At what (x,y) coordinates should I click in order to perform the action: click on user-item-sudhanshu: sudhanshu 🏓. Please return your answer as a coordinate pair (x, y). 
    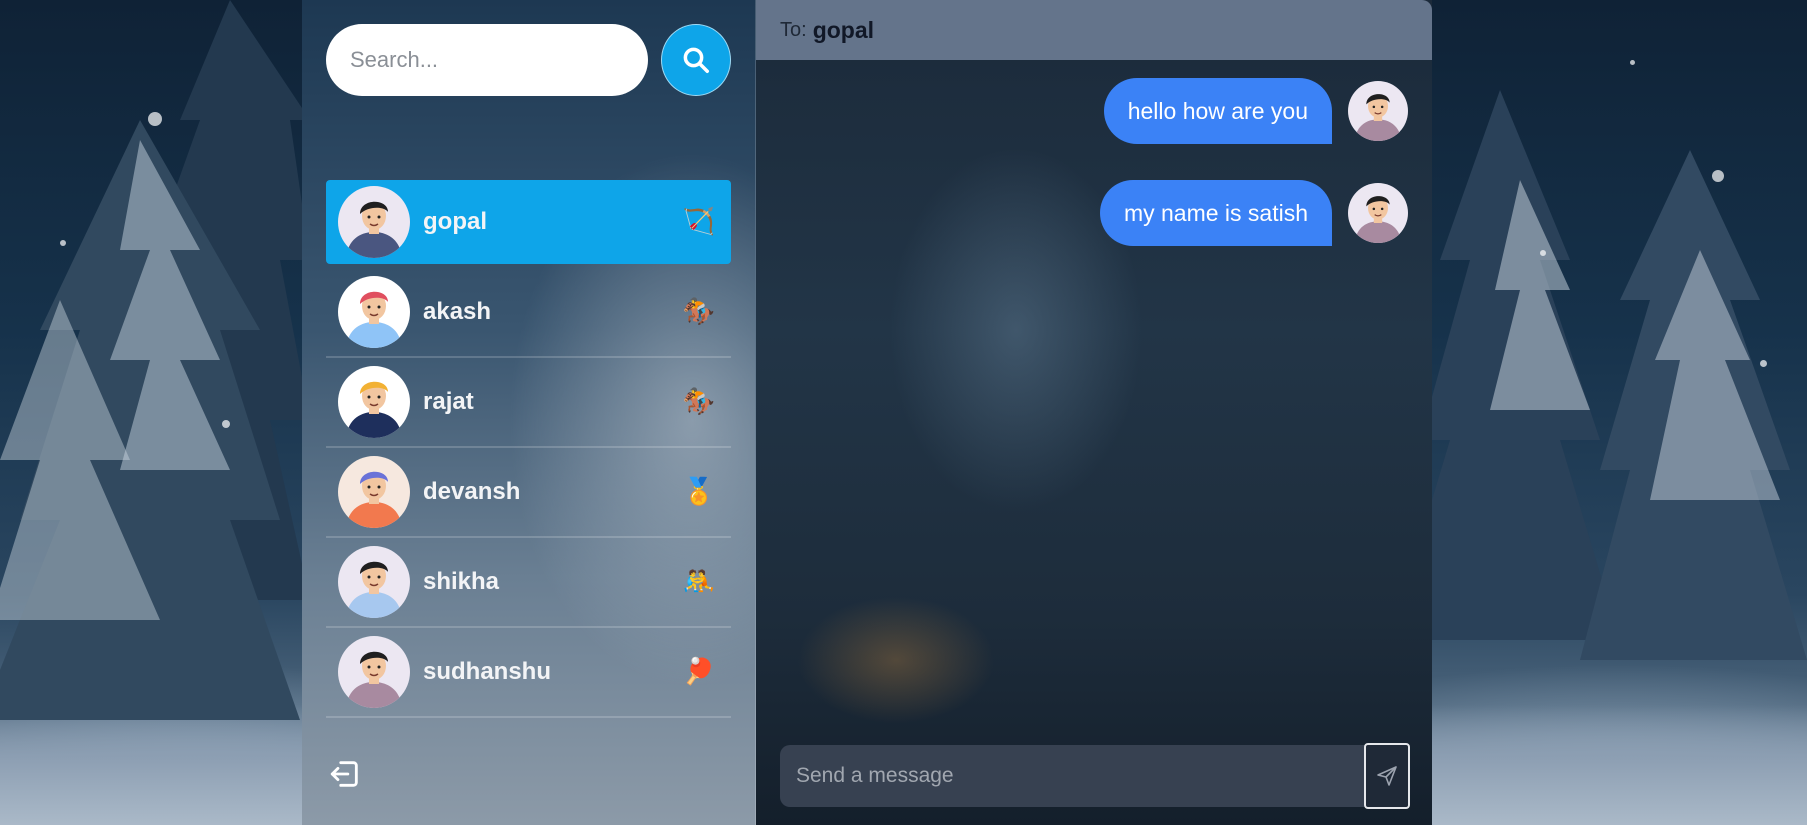
    Looking at the image, I should click on (528, 674).